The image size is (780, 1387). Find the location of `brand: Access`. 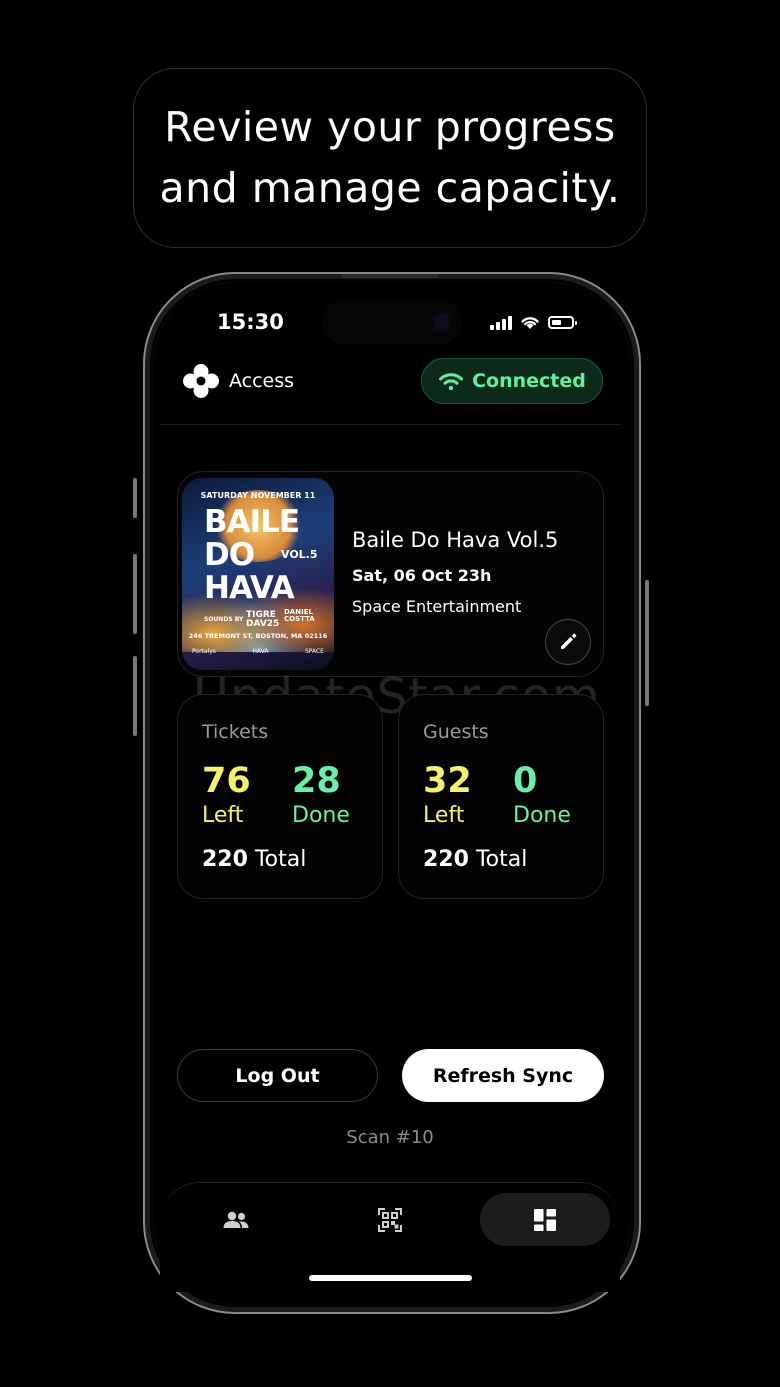

brand: Access is located at coordinates (238, 381).